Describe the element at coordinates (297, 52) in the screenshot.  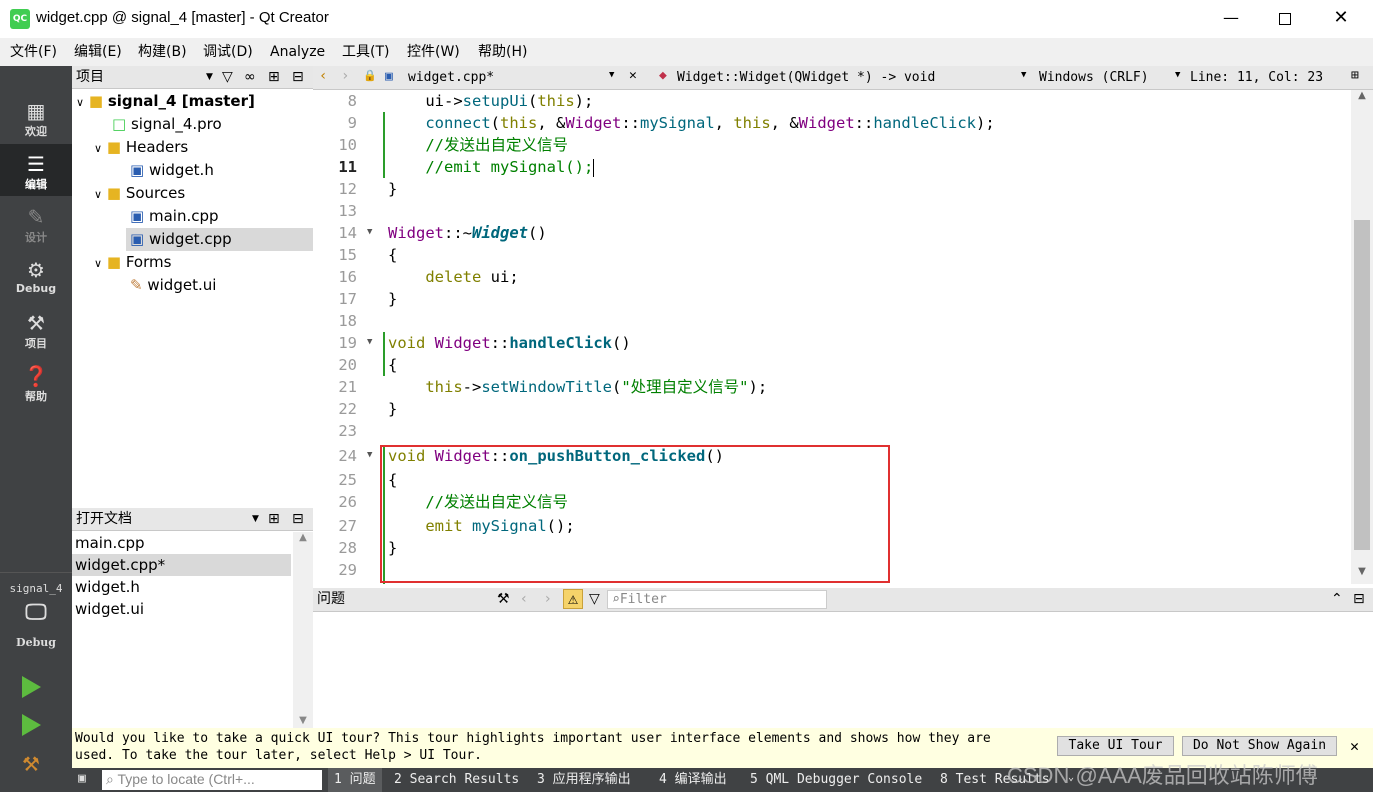
I see `menu-analyze: Analyze` at that location.